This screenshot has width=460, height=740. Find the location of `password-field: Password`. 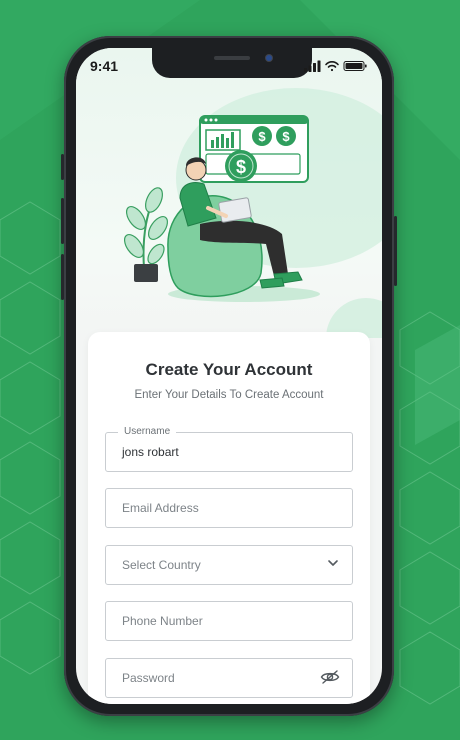

password-field: Password is located at coordinates (229, 678).